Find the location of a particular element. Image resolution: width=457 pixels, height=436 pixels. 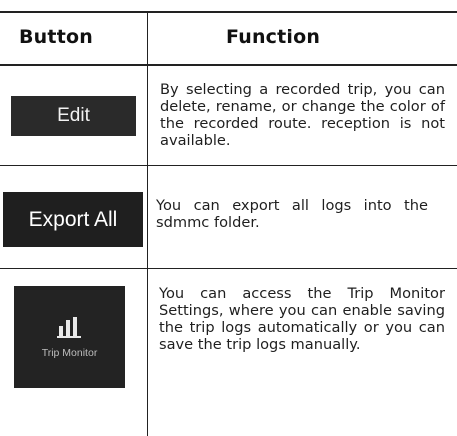

bar-chart-icon is located at coordinates (68, 327).